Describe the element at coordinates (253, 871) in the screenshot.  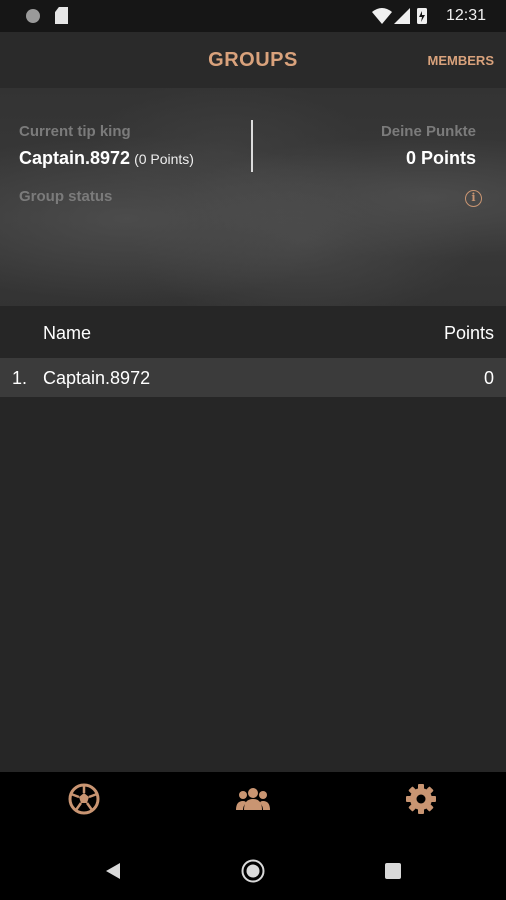
I see `home-icon` at that location.